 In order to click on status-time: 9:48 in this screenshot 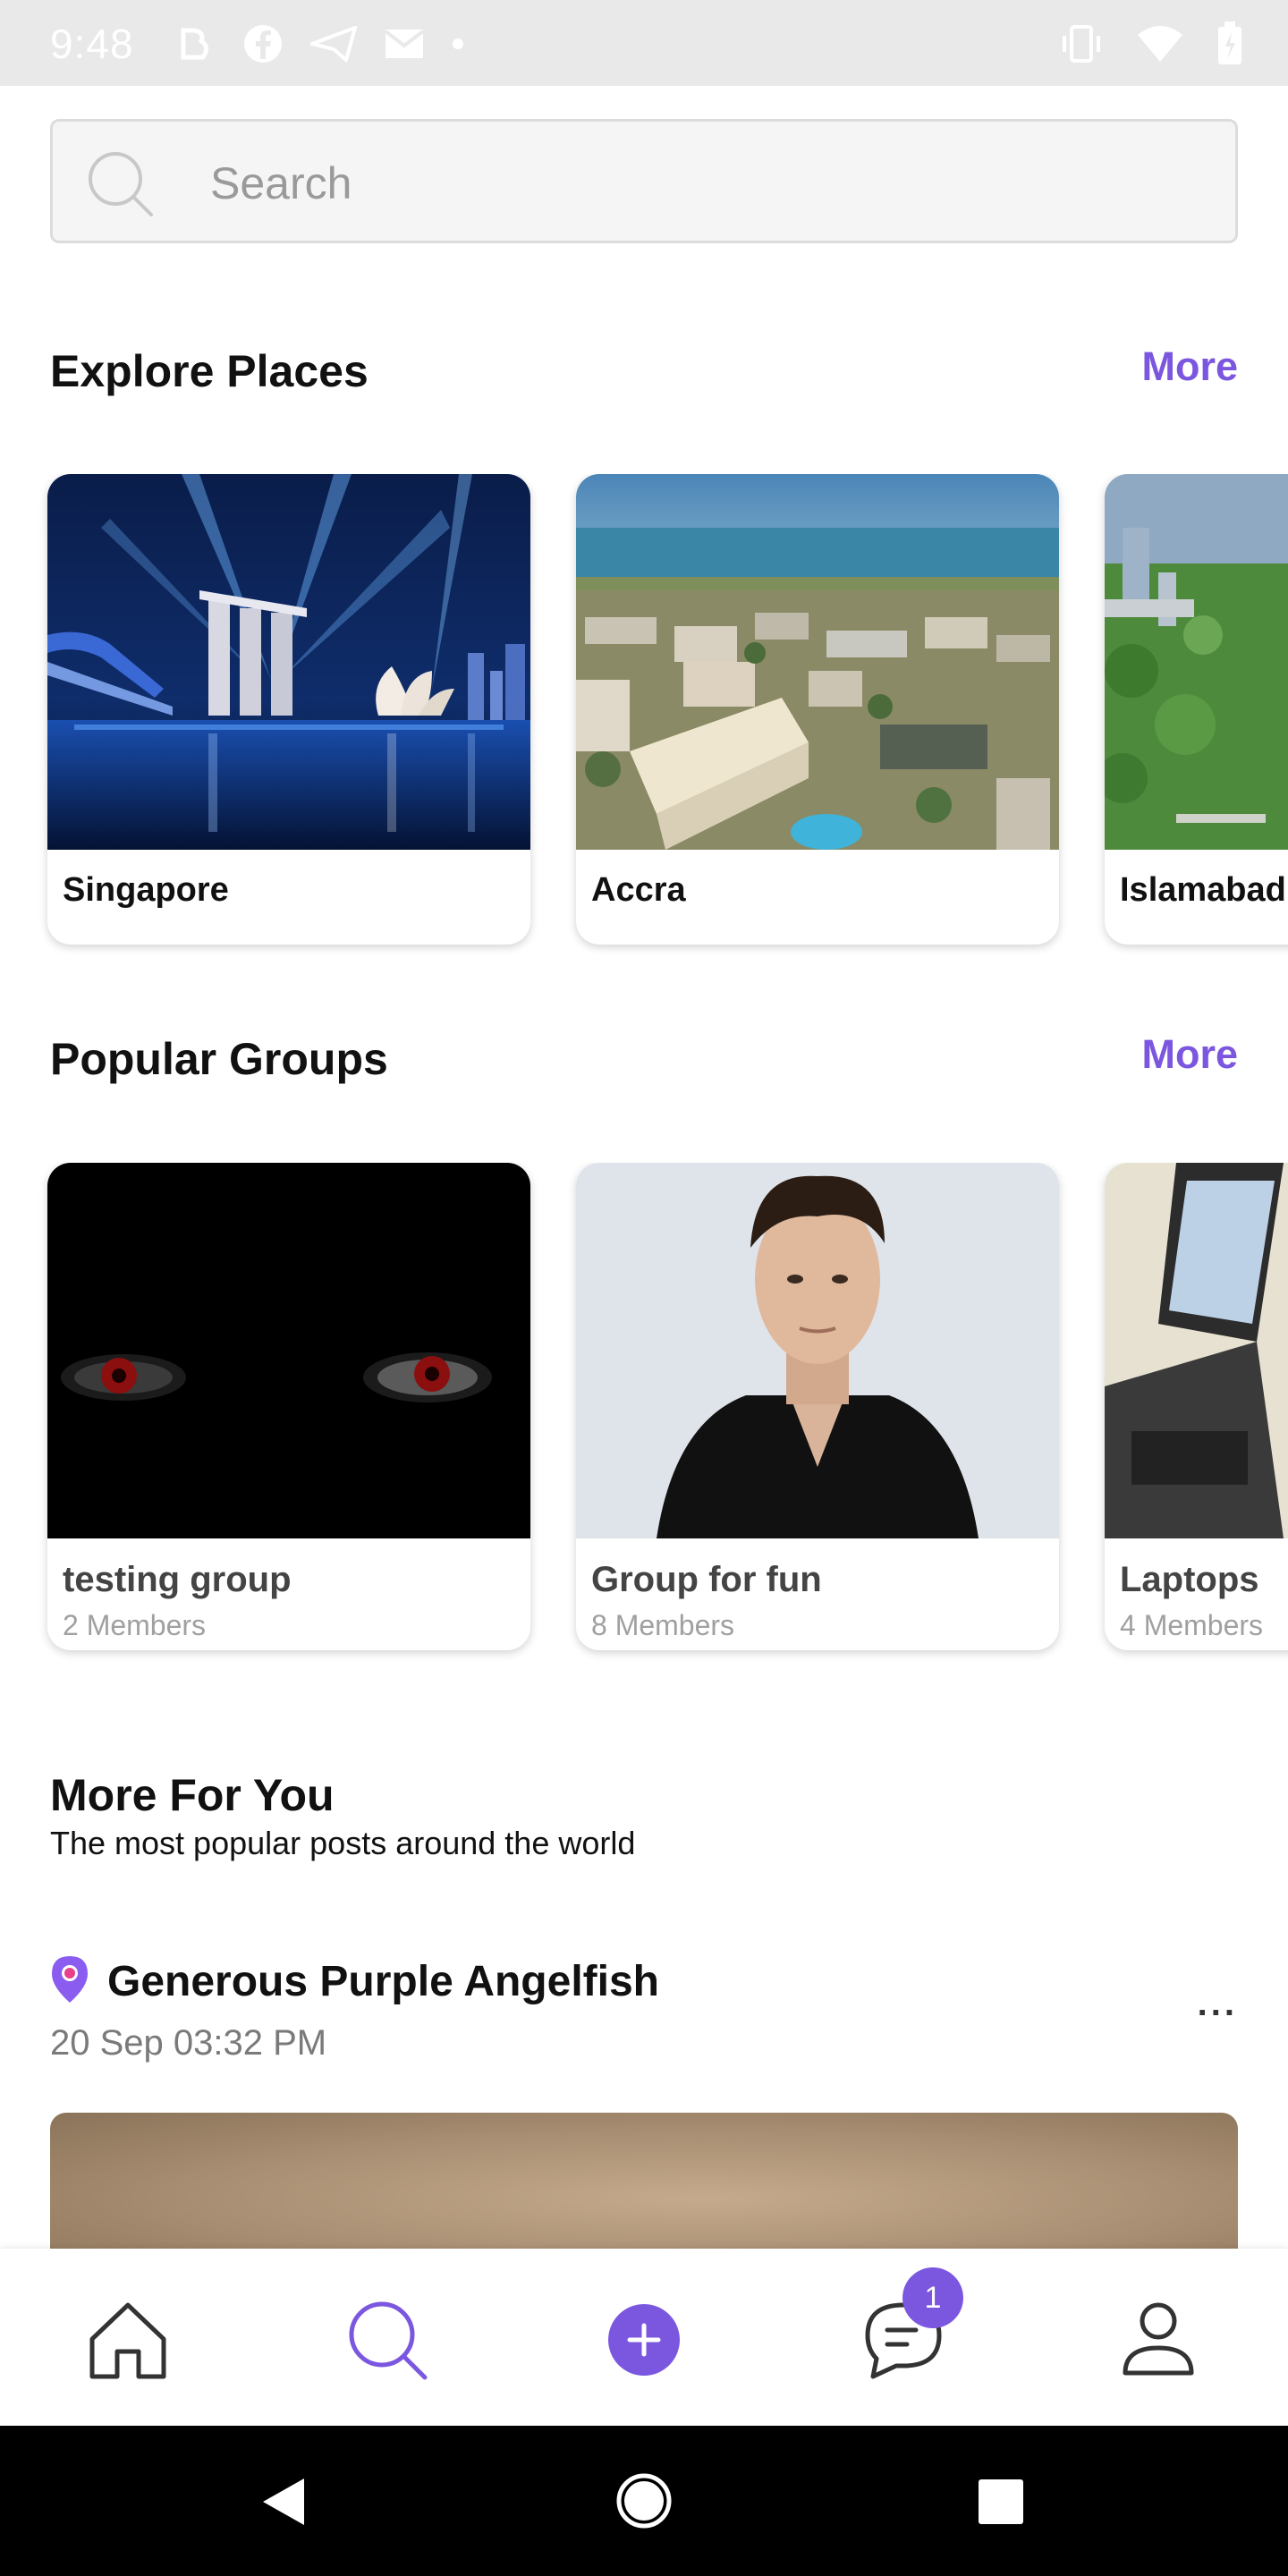, I will do `click(92, 44)`.